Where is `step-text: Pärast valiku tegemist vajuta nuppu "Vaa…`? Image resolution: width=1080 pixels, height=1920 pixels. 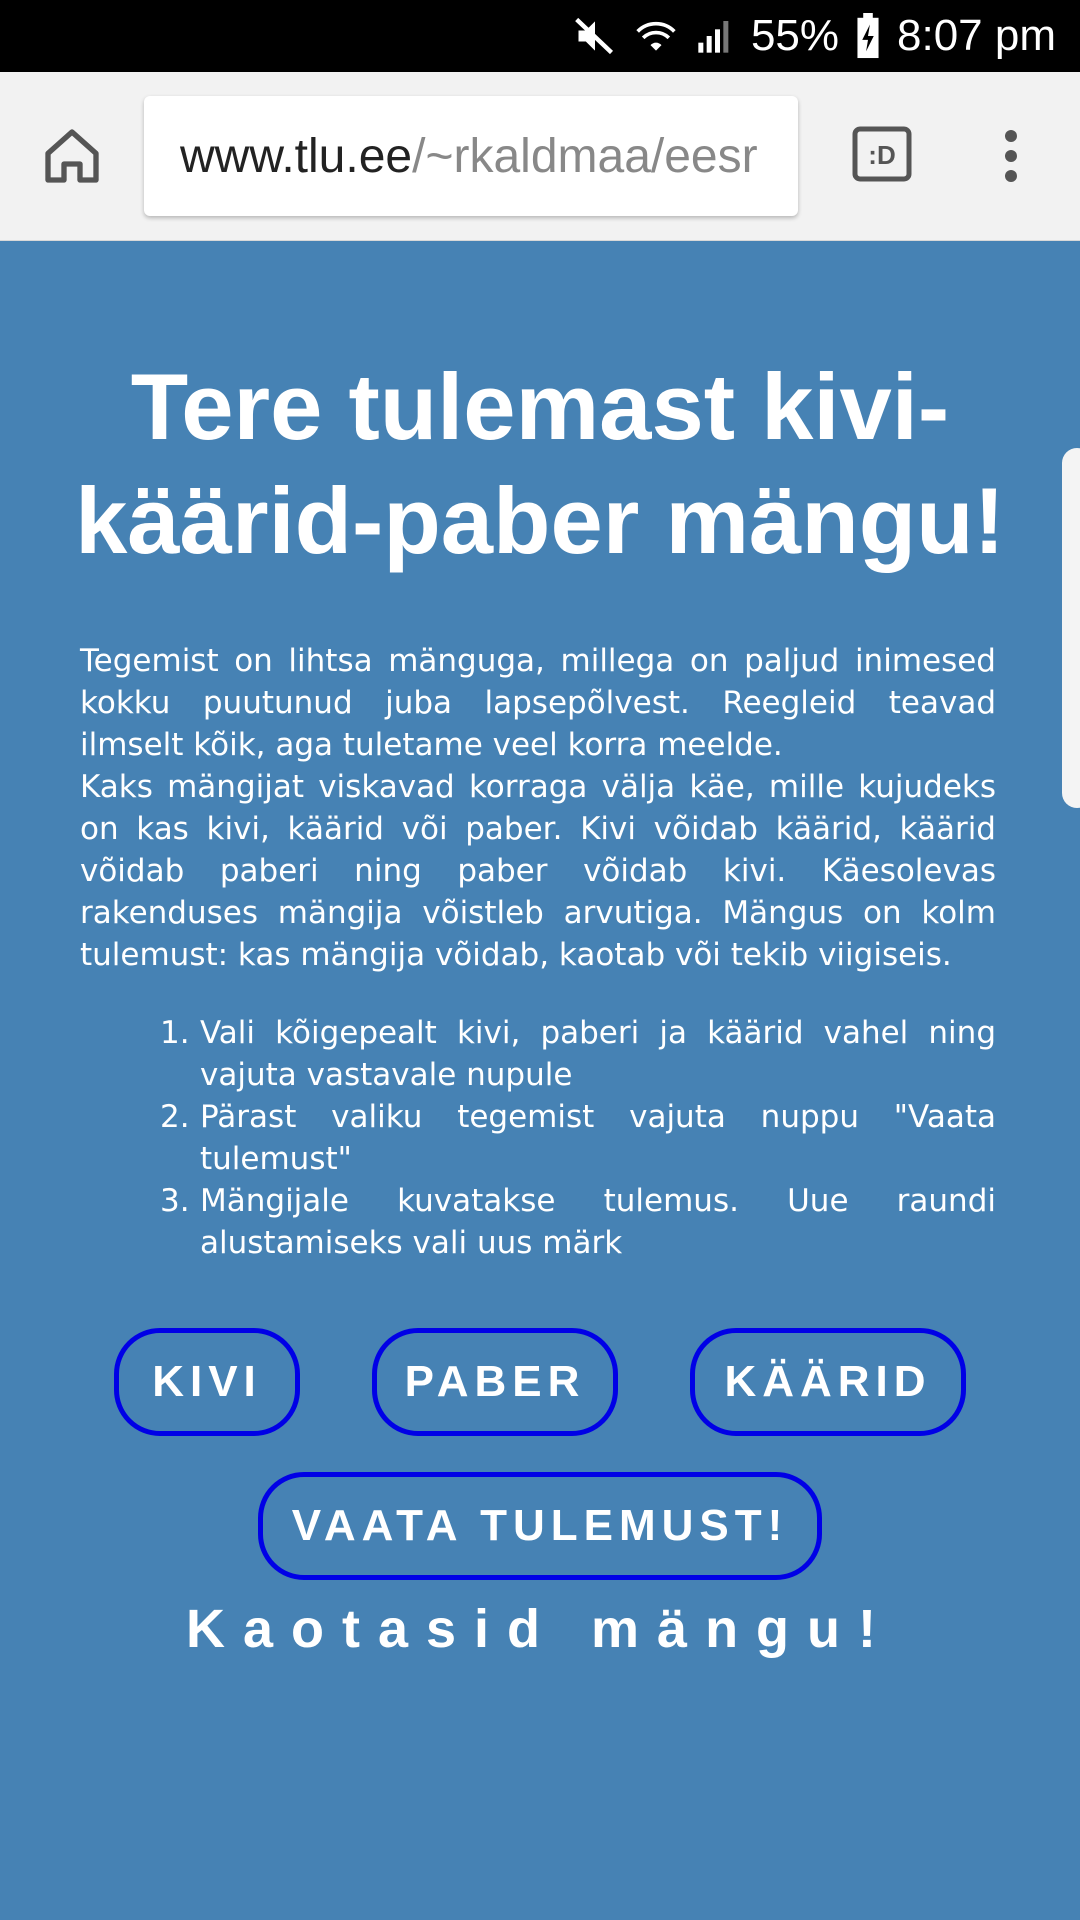
step-text: Pärast valiku tegemist vajuta nuppu "Vaa… is located at coordinates (598, 1138).